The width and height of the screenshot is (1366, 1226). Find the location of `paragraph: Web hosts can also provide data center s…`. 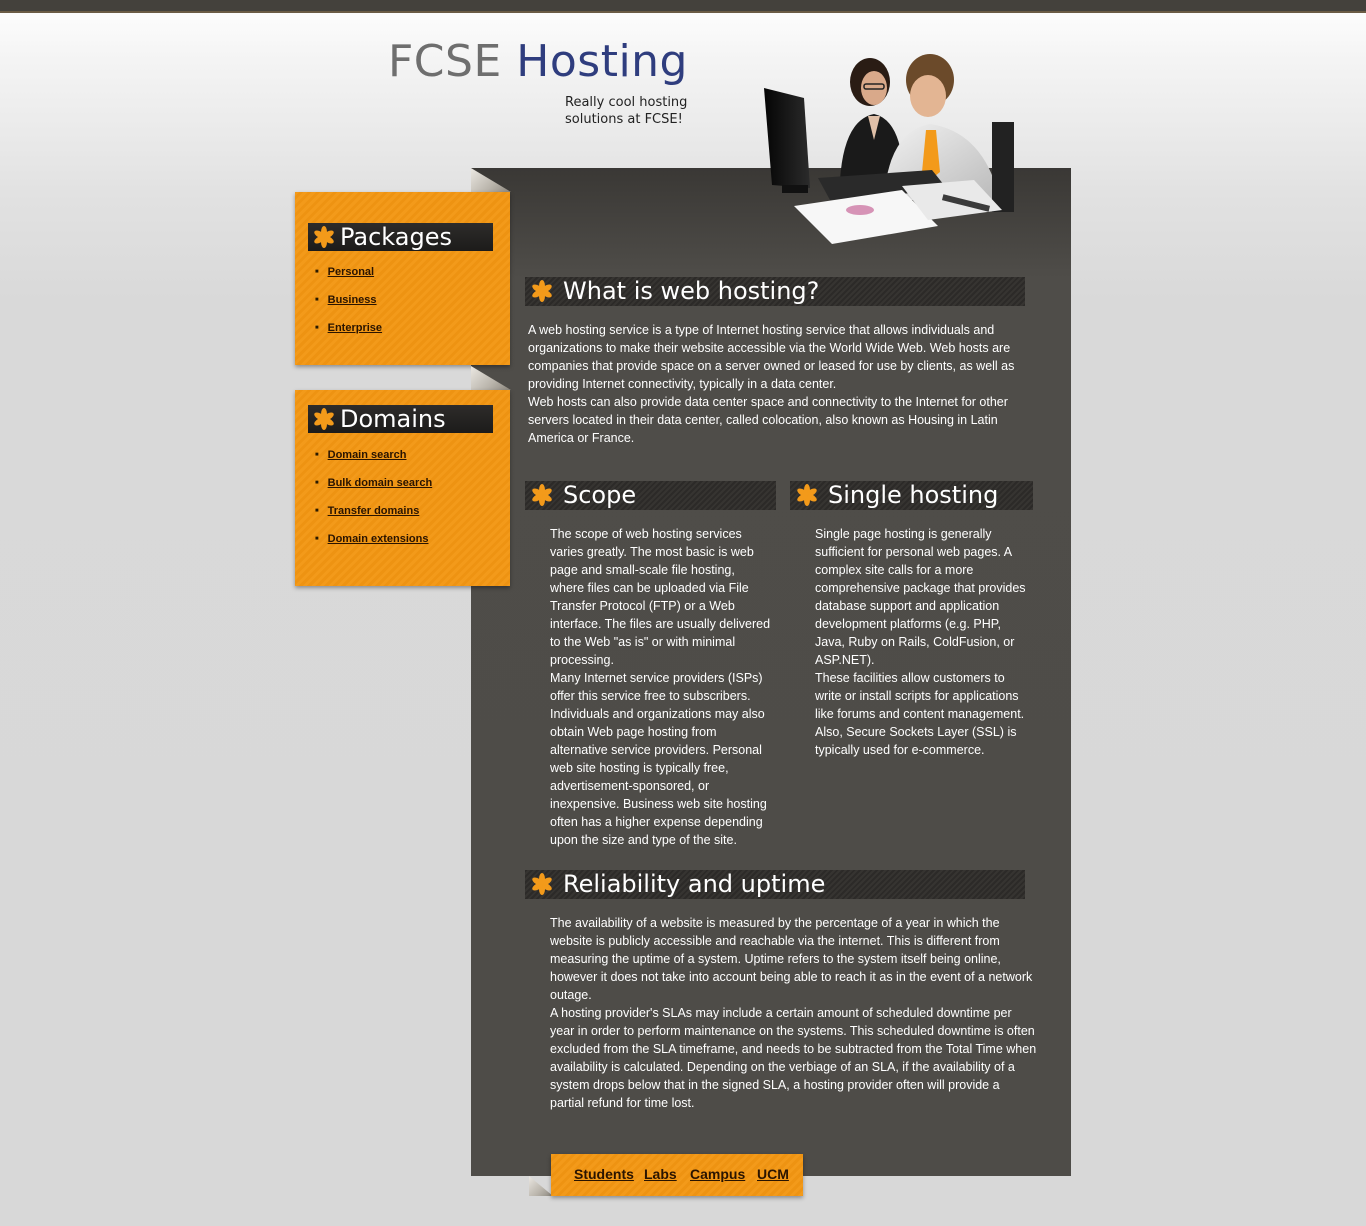

paragraph: Web hosts can also provide data center s… is located at coordinates (768, 420).